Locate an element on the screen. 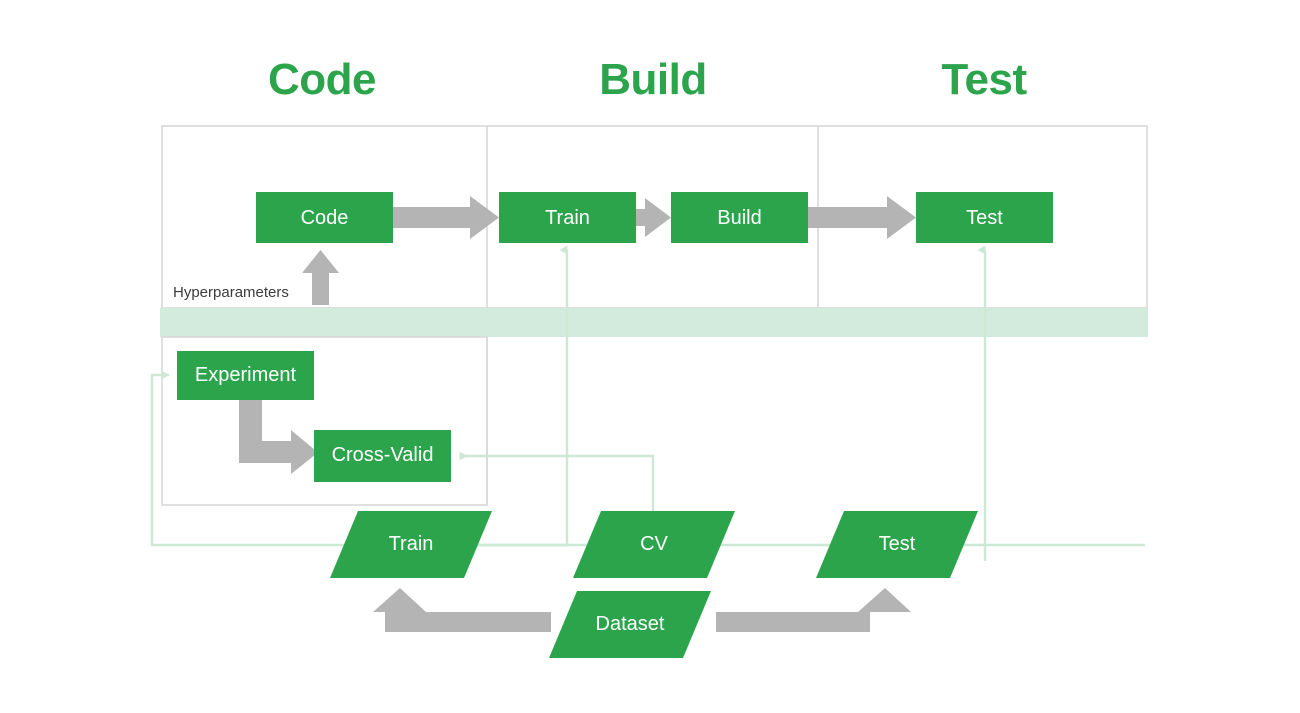  stage-title-test: Test is located at coordinates (984, 79).